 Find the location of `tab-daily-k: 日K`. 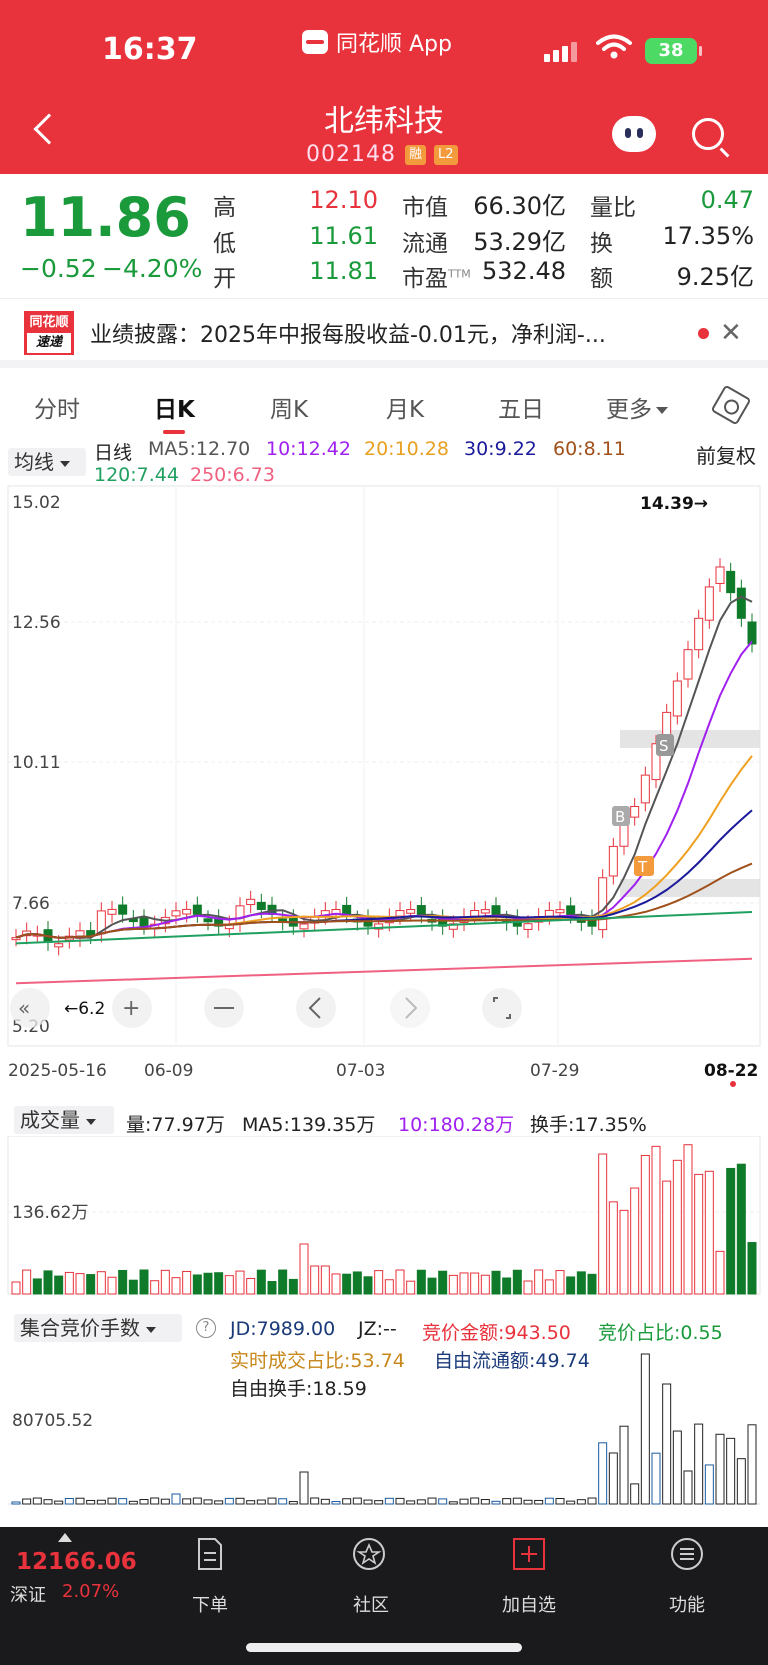

tab-daily-k: 日K is located at coordinates (174, 407).